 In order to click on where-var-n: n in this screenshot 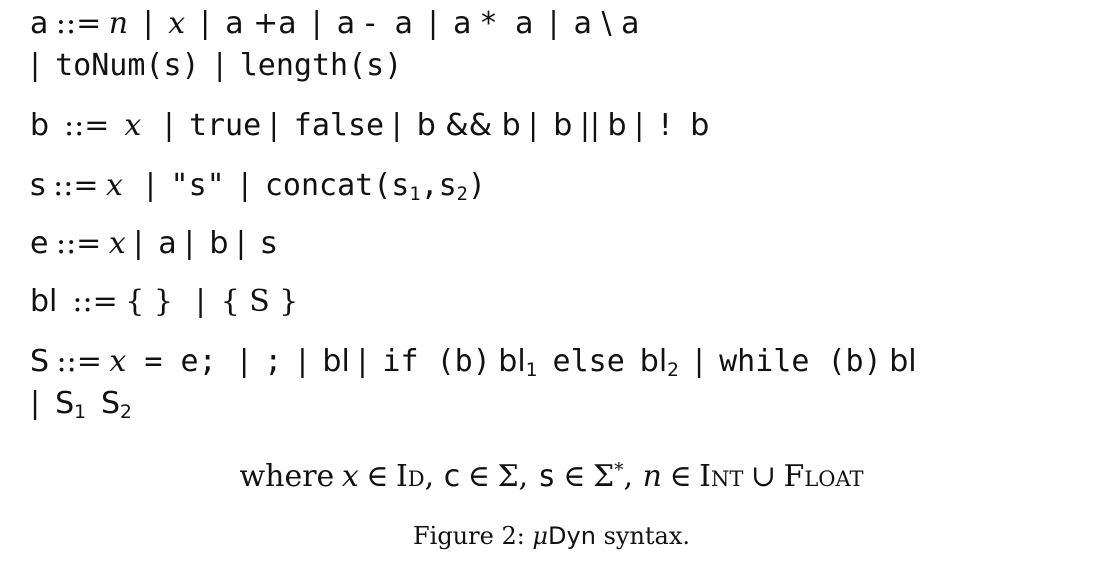, I will do `click(652, 476)`.